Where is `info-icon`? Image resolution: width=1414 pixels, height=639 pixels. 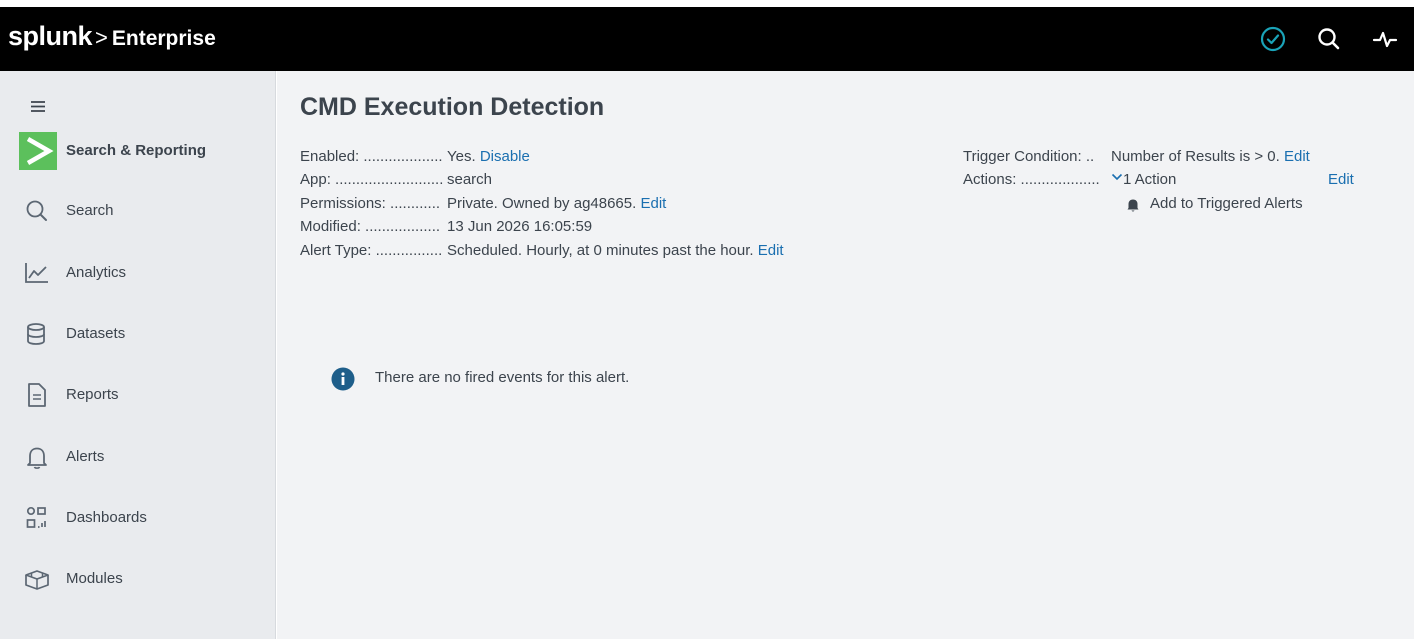 info-icon is located at coordinates (343, 379).